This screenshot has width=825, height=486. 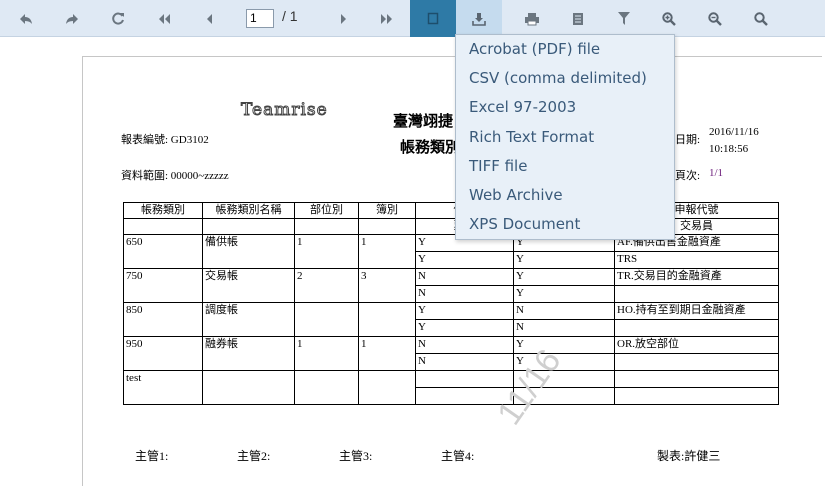 What do you see at coordinates (118, 18) in the screenshot?
I see `refresh-icon` at bounding box center [118, 18].